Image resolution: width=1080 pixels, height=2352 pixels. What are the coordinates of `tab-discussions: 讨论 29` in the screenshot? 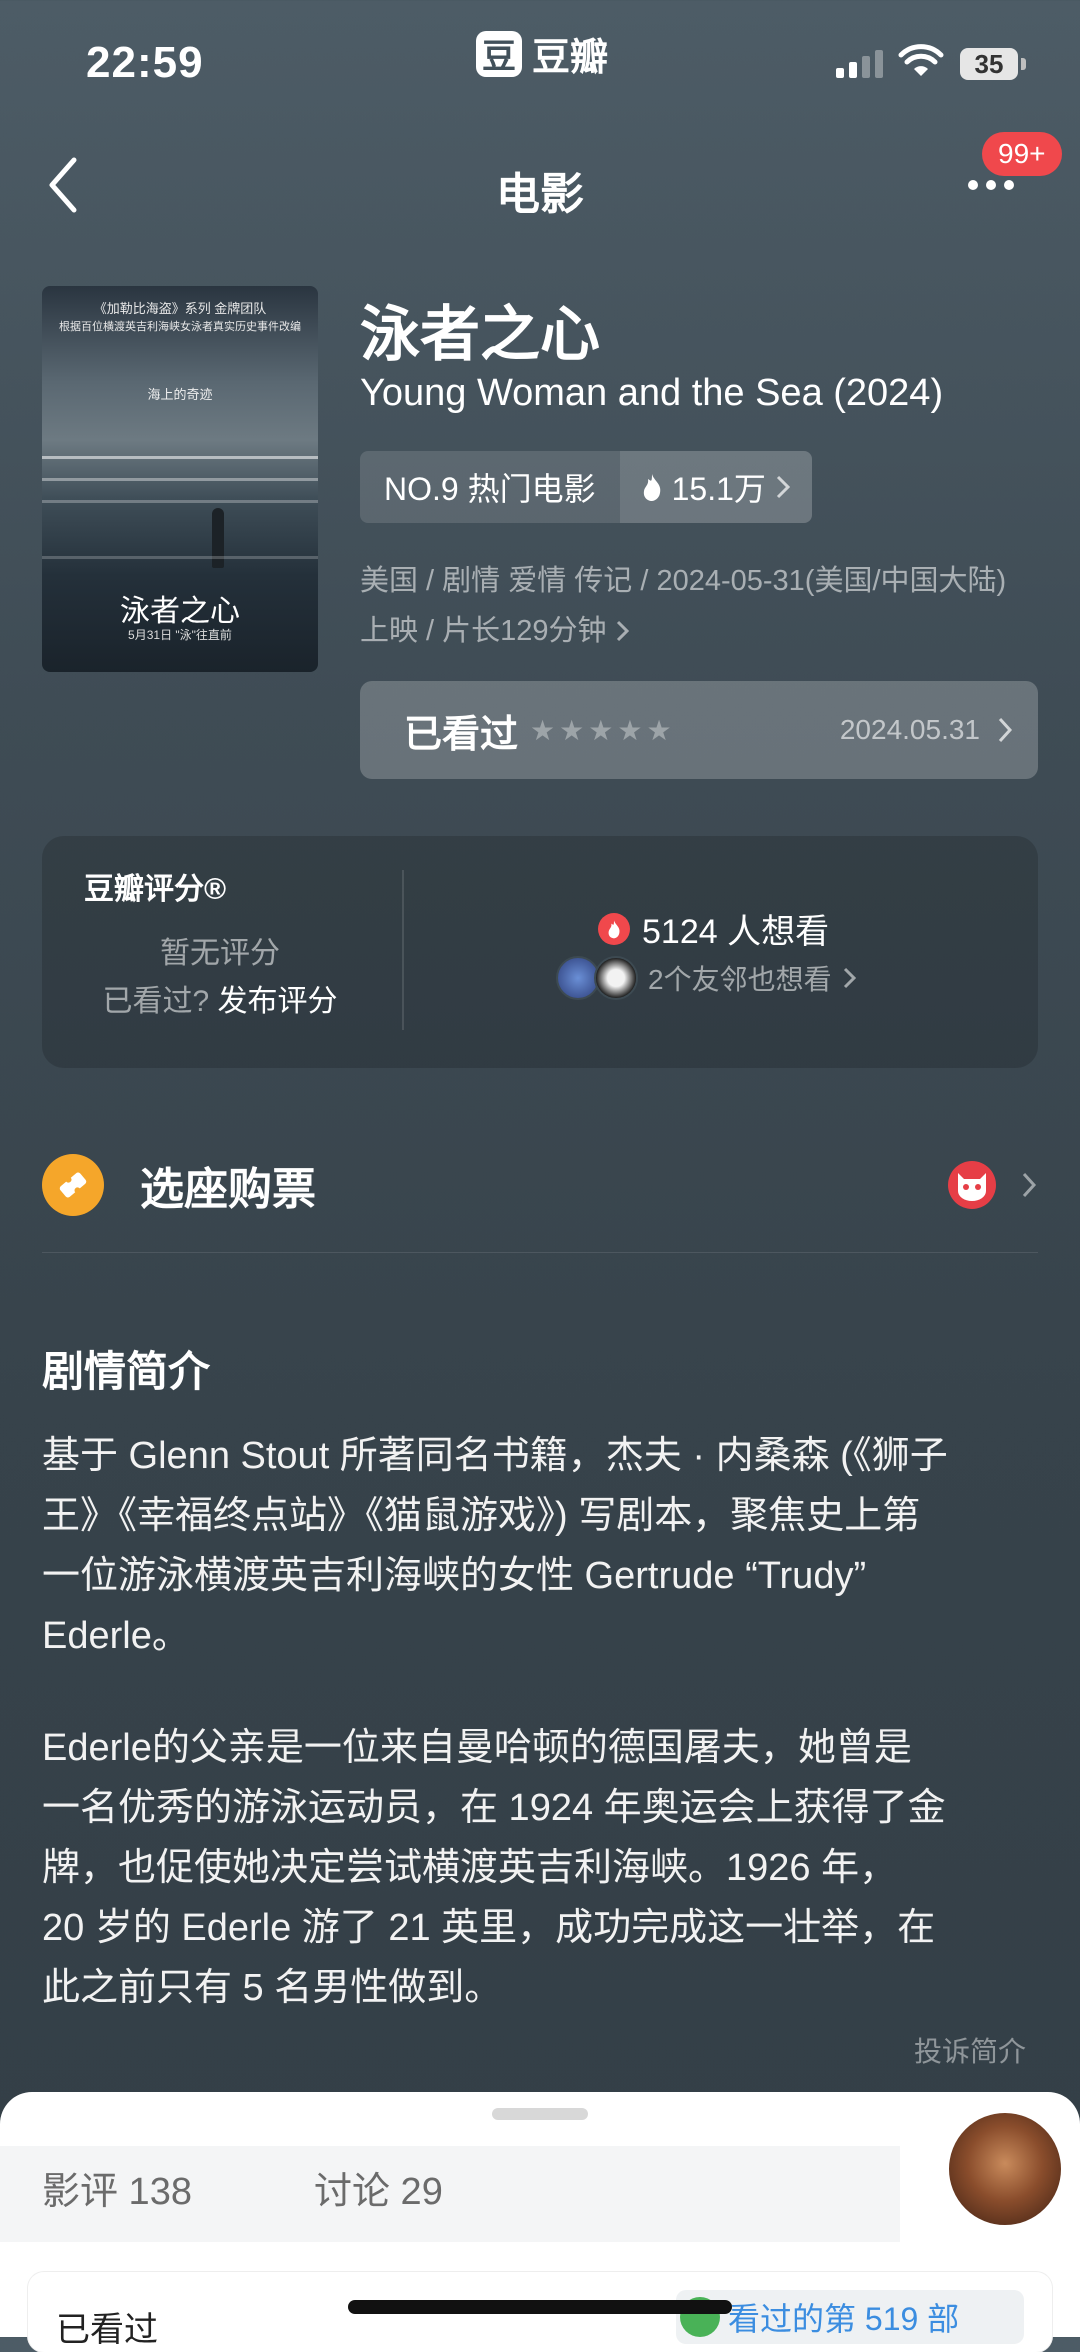 It's located at (378, 2187).